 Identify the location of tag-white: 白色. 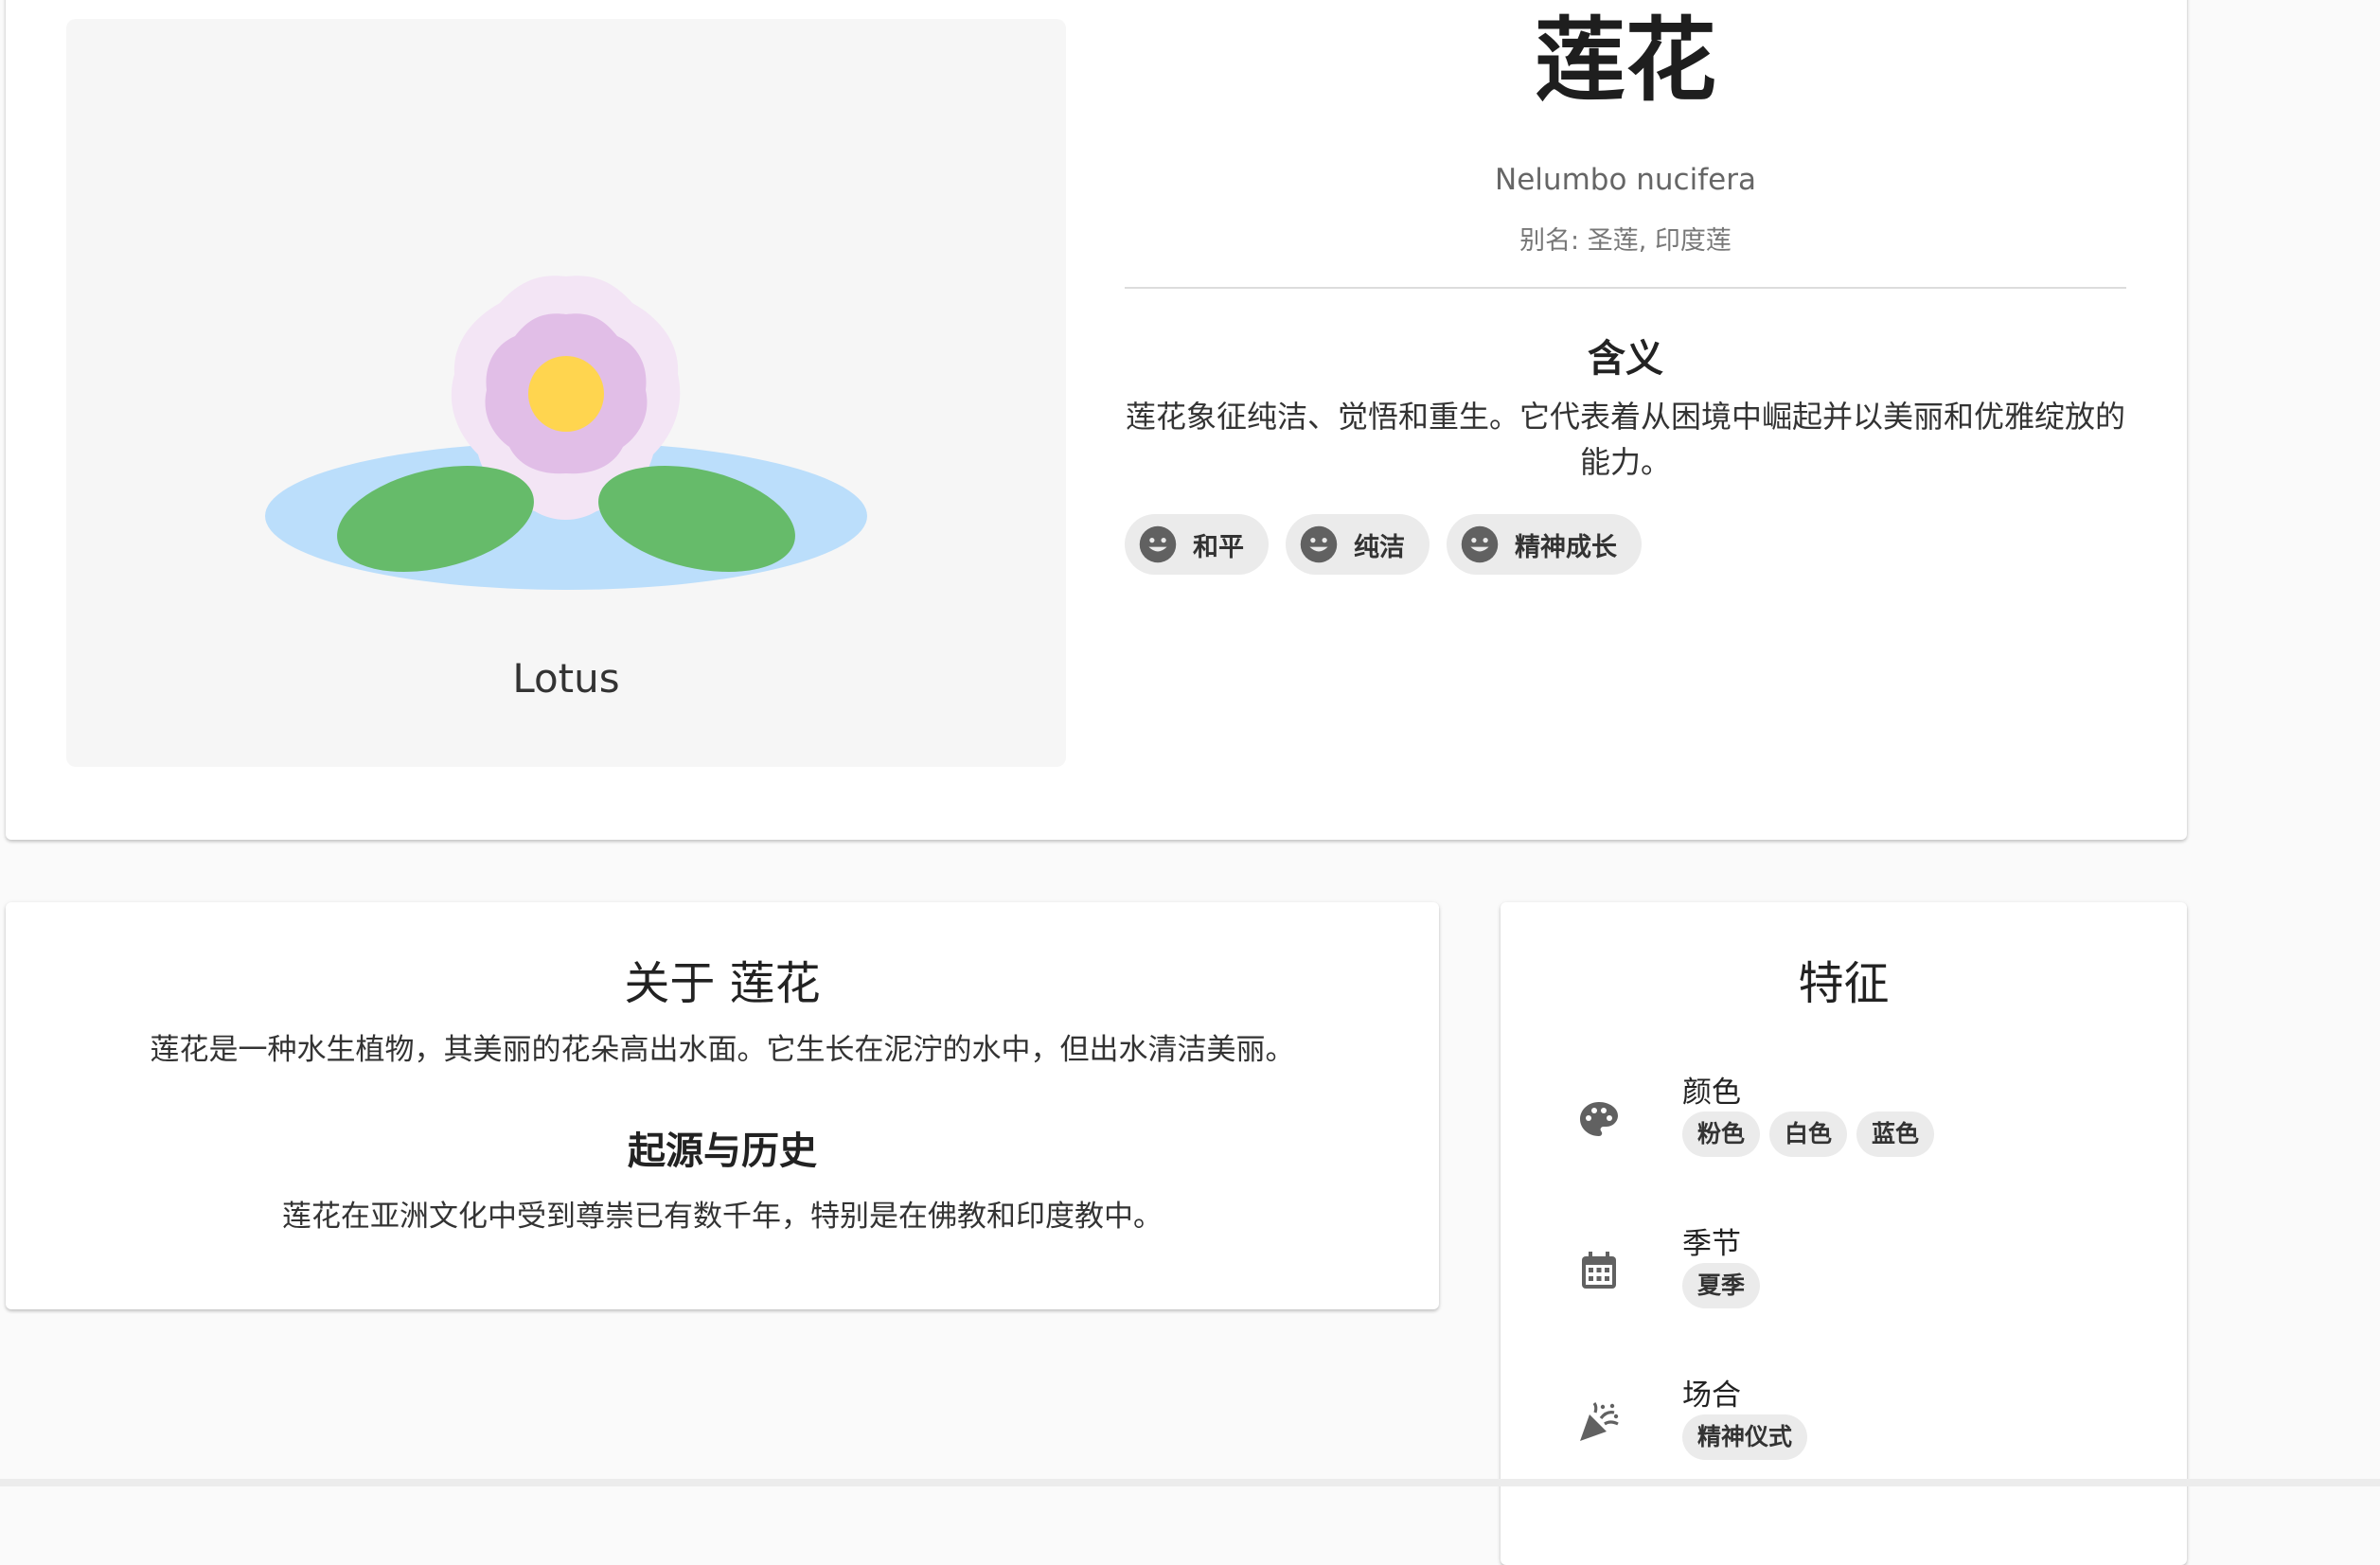
(1808, 1134).